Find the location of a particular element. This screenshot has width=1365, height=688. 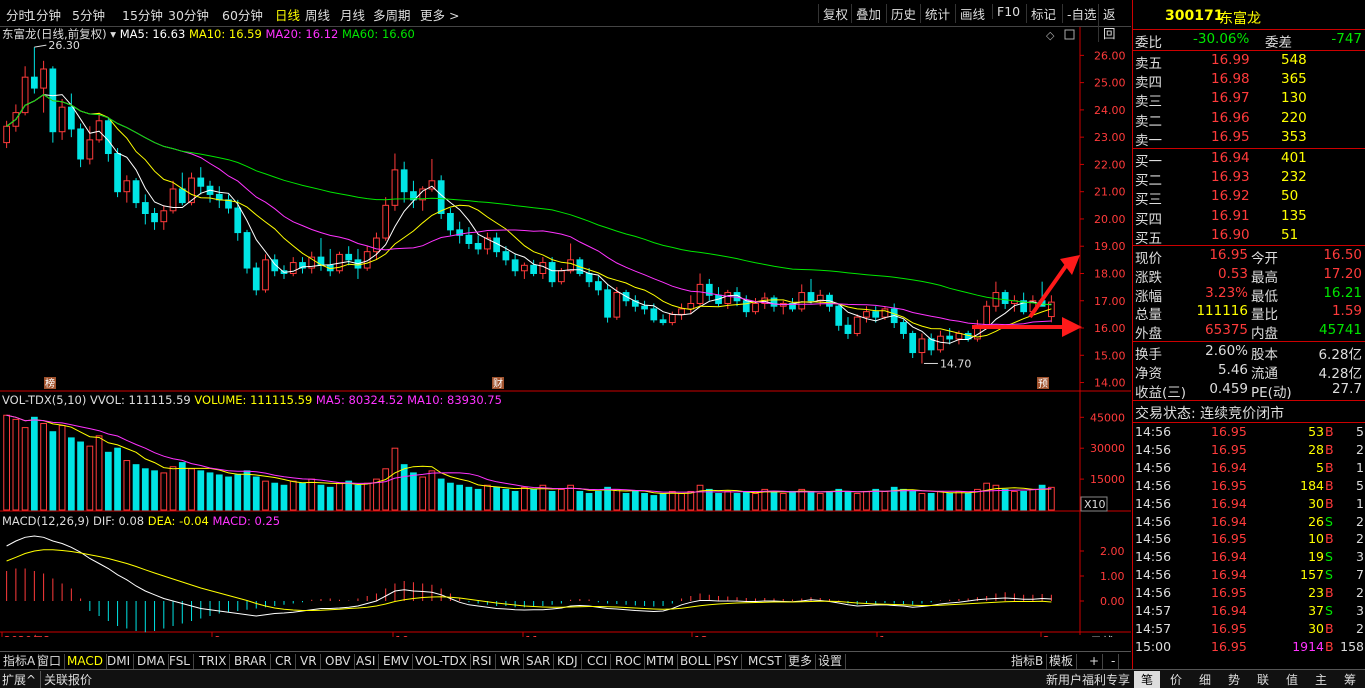

panel-tab-0: 笔 is located at coordinates (1147, 679).